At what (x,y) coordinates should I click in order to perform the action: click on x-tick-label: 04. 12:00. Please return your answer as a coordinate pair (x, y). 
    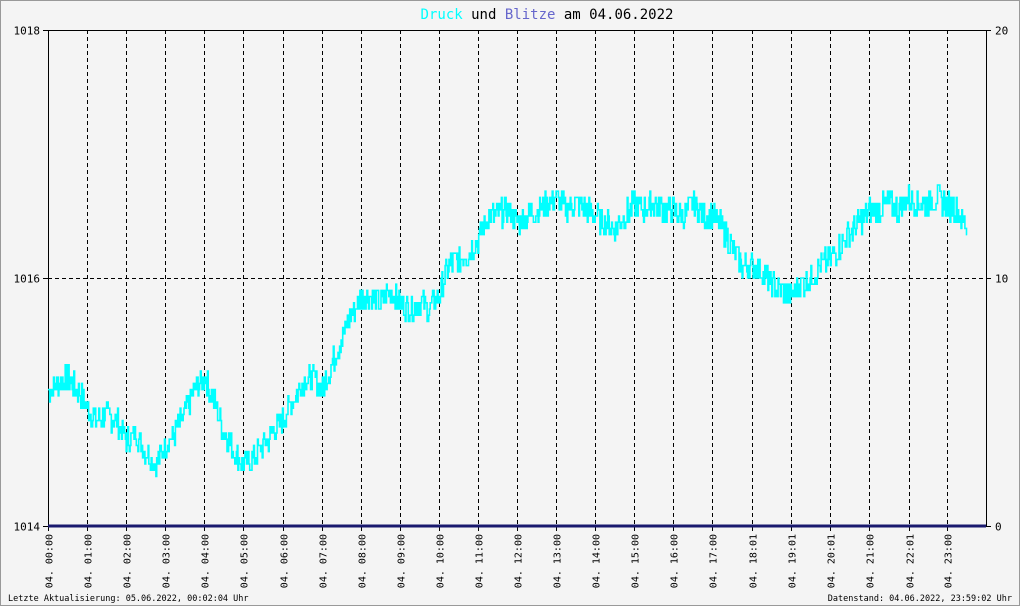
    Looking at the image, I should click on (519, 561).